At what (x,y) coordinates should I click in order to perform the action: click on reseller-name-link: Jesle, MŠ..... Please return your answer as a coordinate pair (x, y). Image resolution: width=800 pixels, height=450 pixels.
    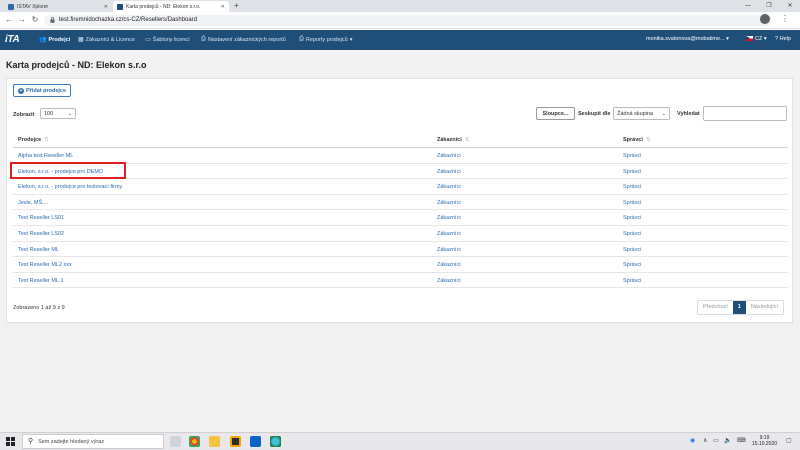
    Looking at the image, I should click on (33, 203).